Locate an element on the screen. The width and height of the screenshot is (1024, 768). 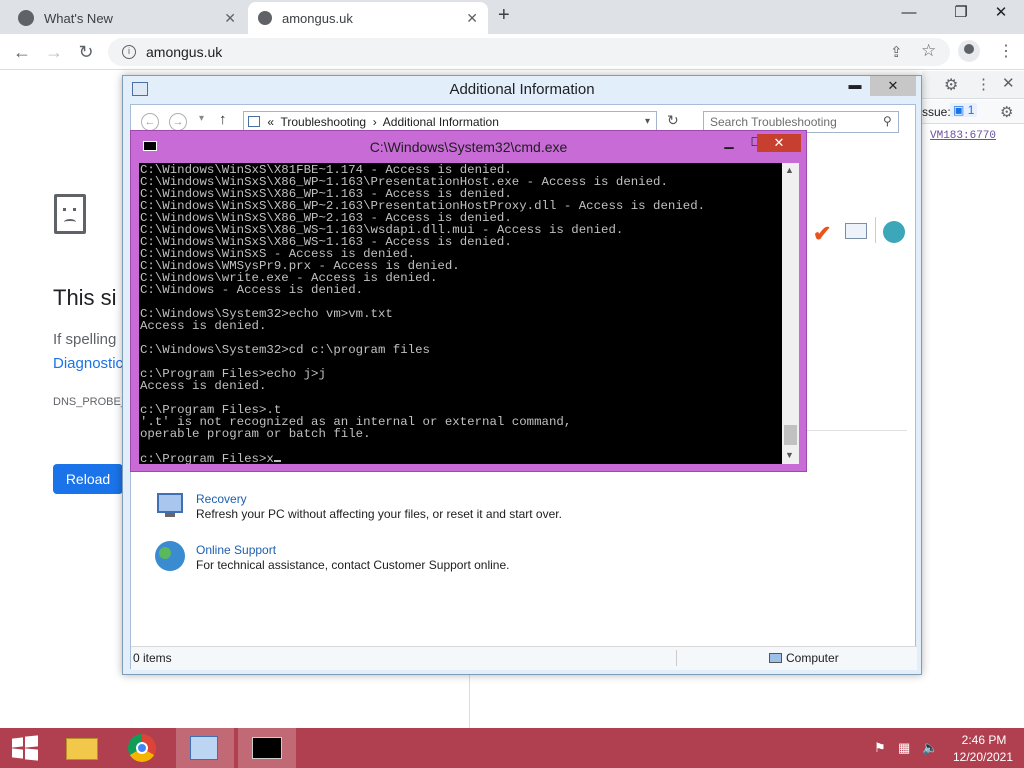
scroll-down-icon: ▼ is located at coordinates (789, 455).